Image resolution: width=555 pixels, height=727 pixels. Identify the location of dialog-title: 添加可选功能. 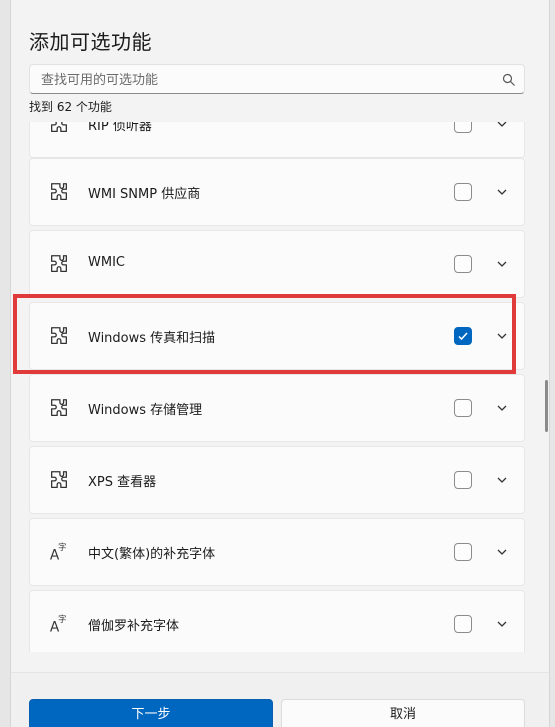
(90, 42).